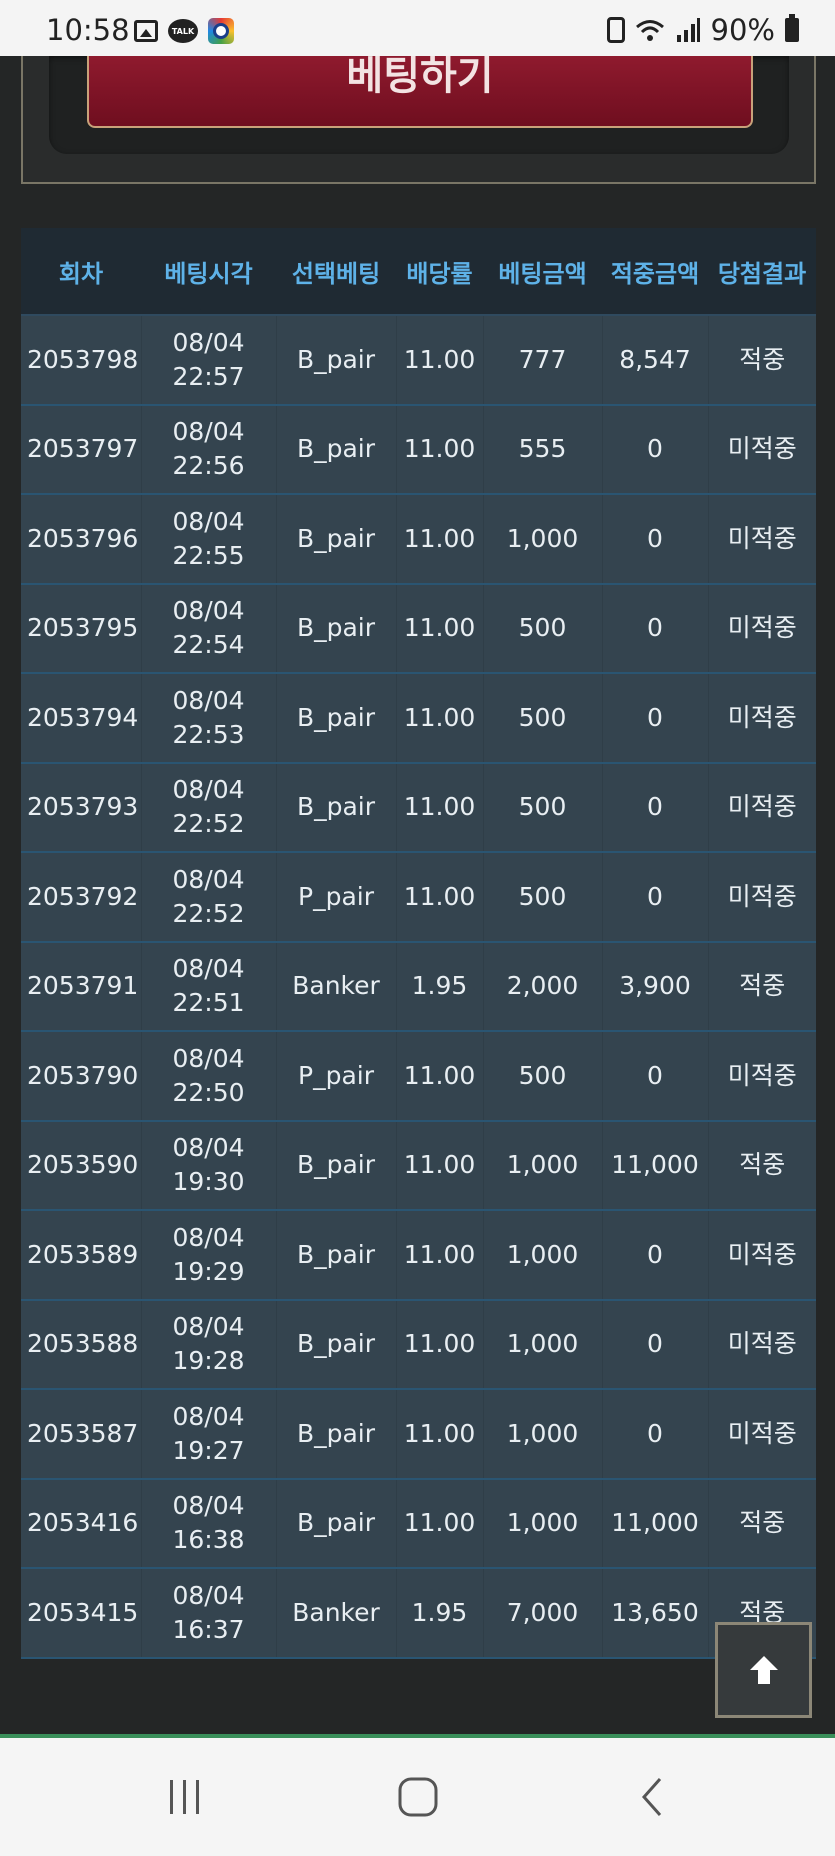  Describe the element at coordinates (543, 1613) in the screenshot. I see `bet-amount-cell: 7,000` at that location.